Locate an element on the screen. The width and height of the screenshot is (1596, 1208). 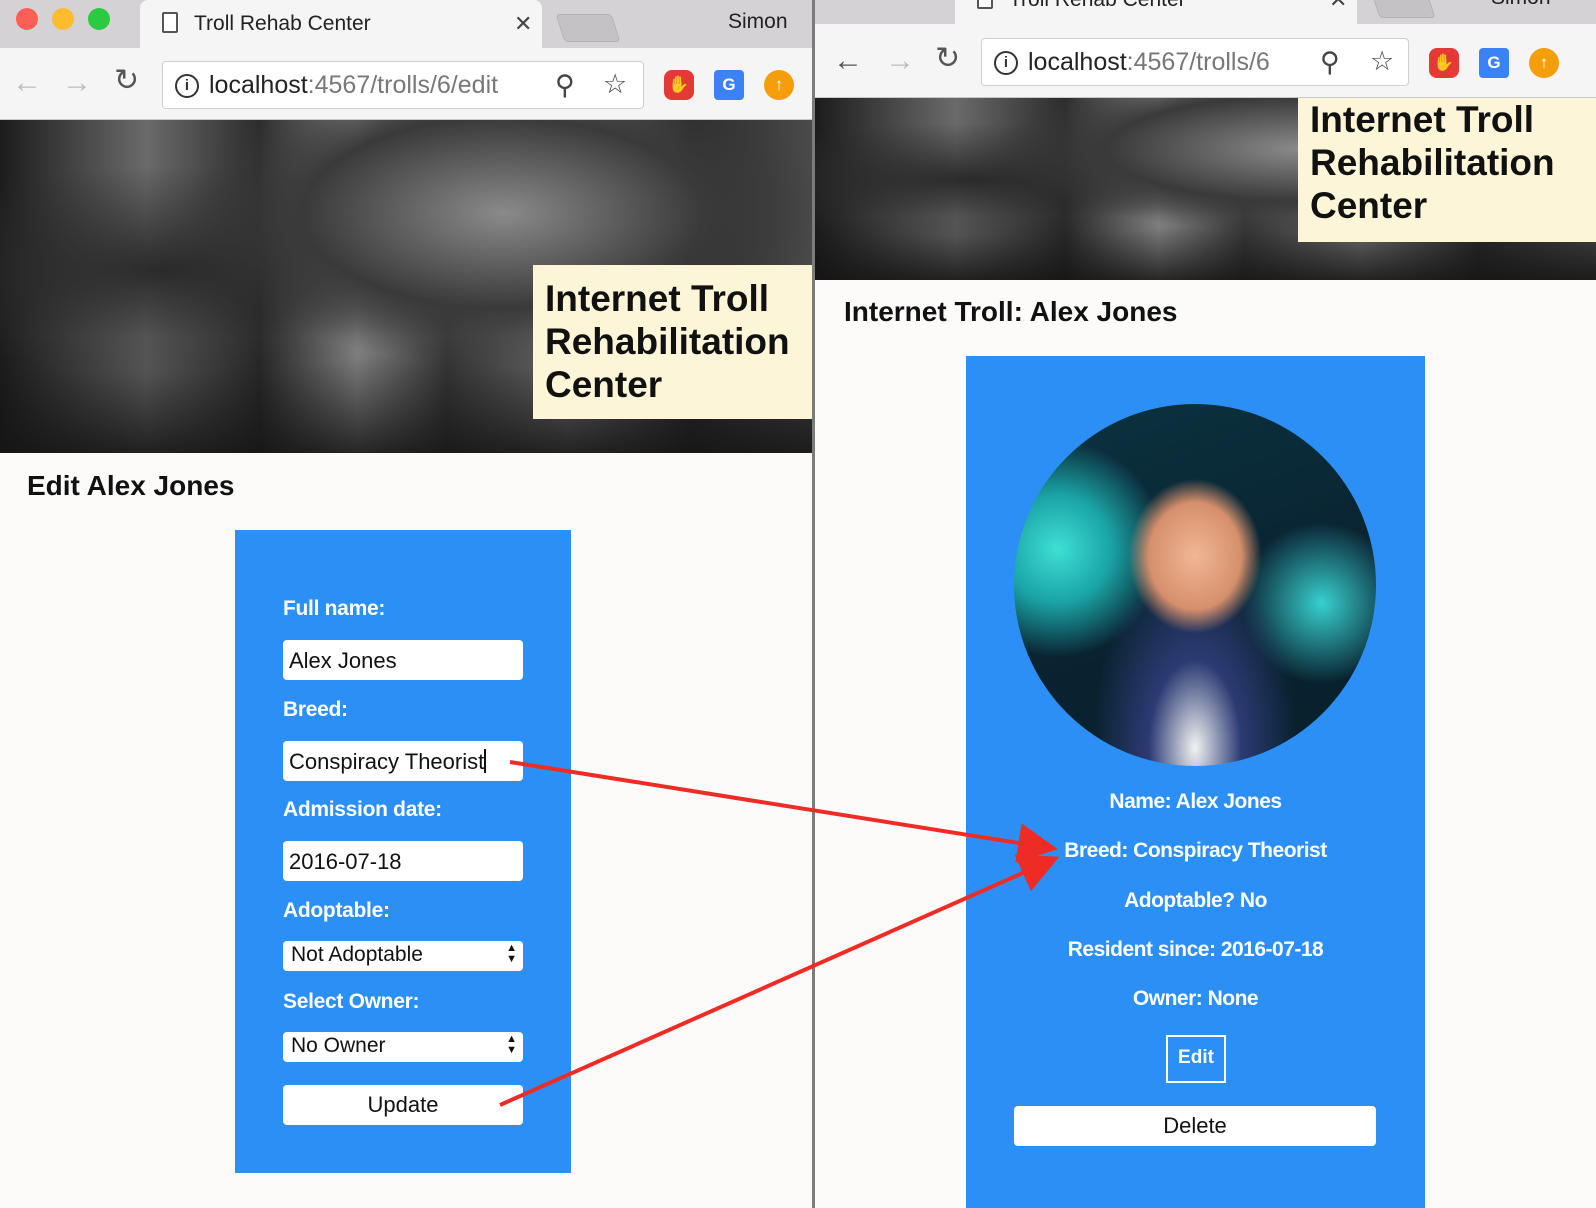
minimize-window-button is located at coordinates (63, 19).